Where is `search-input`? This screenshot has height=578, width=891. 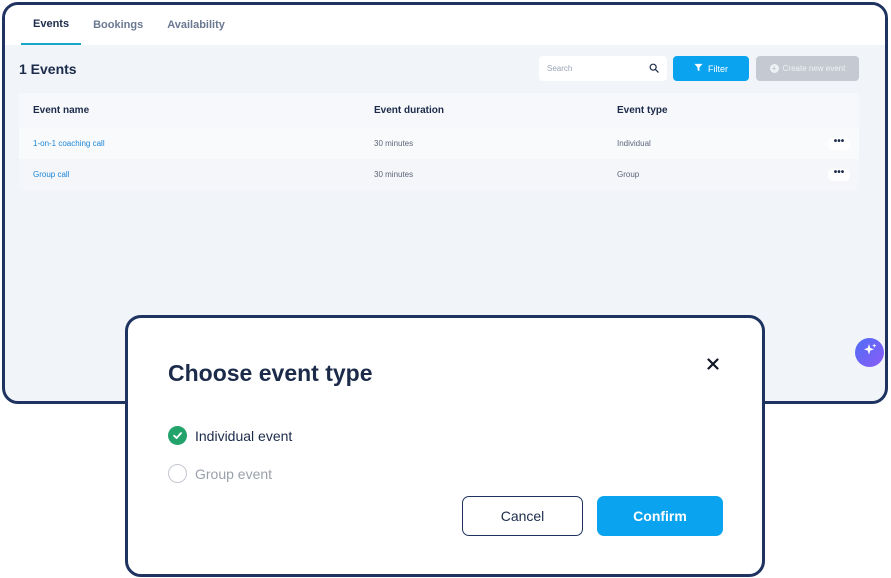
search-input is located at coordinates (598, 68).